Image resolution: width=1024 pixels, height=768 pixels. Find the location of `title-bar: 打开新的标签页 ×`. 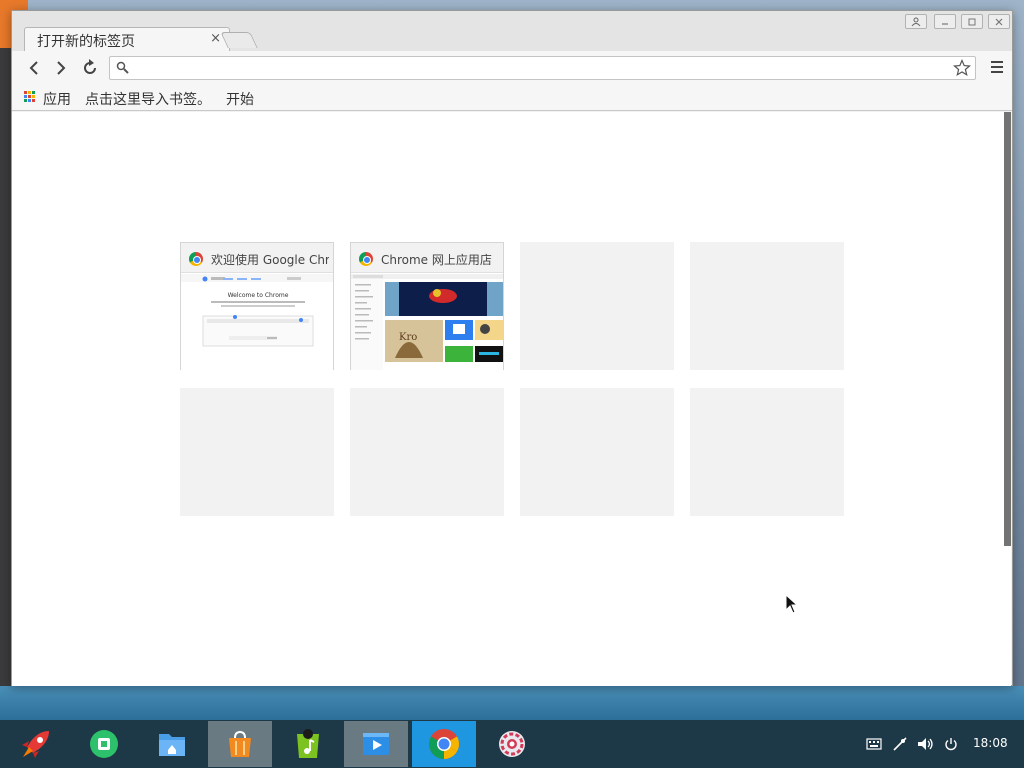

title-bar: 打开新的标签页 × is located at coordinates (512, 31).